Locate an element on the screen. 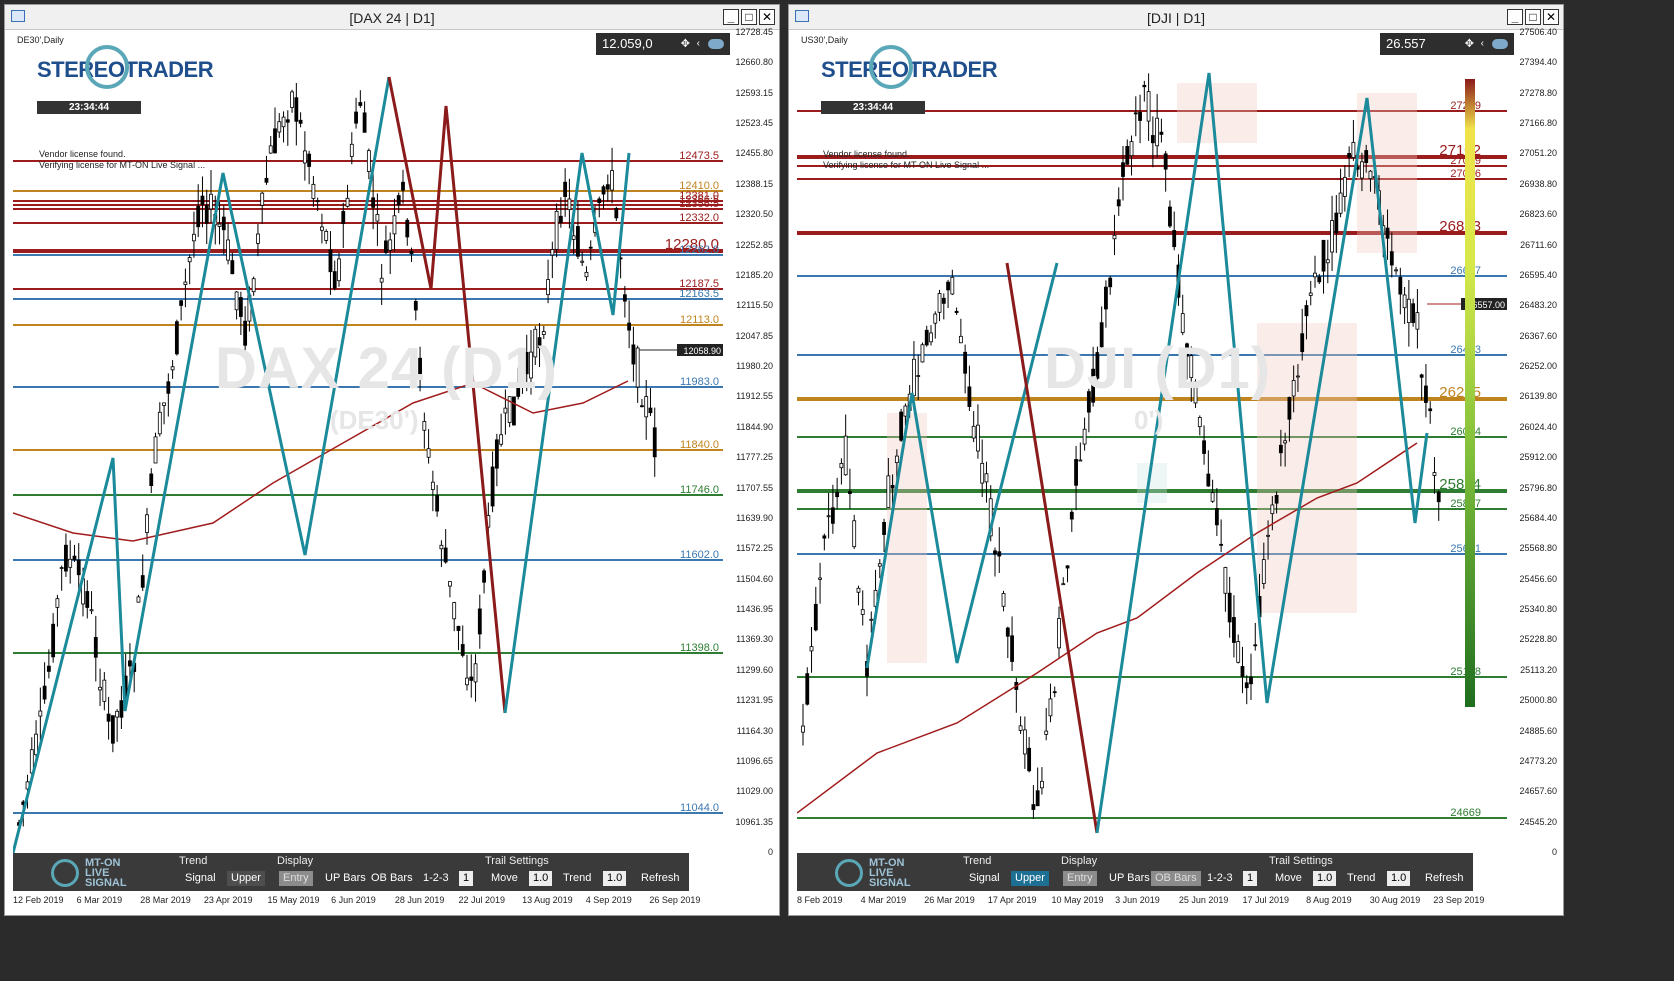  date-tick: 25 Jun 2019 is located at coordinates (1203, 900).